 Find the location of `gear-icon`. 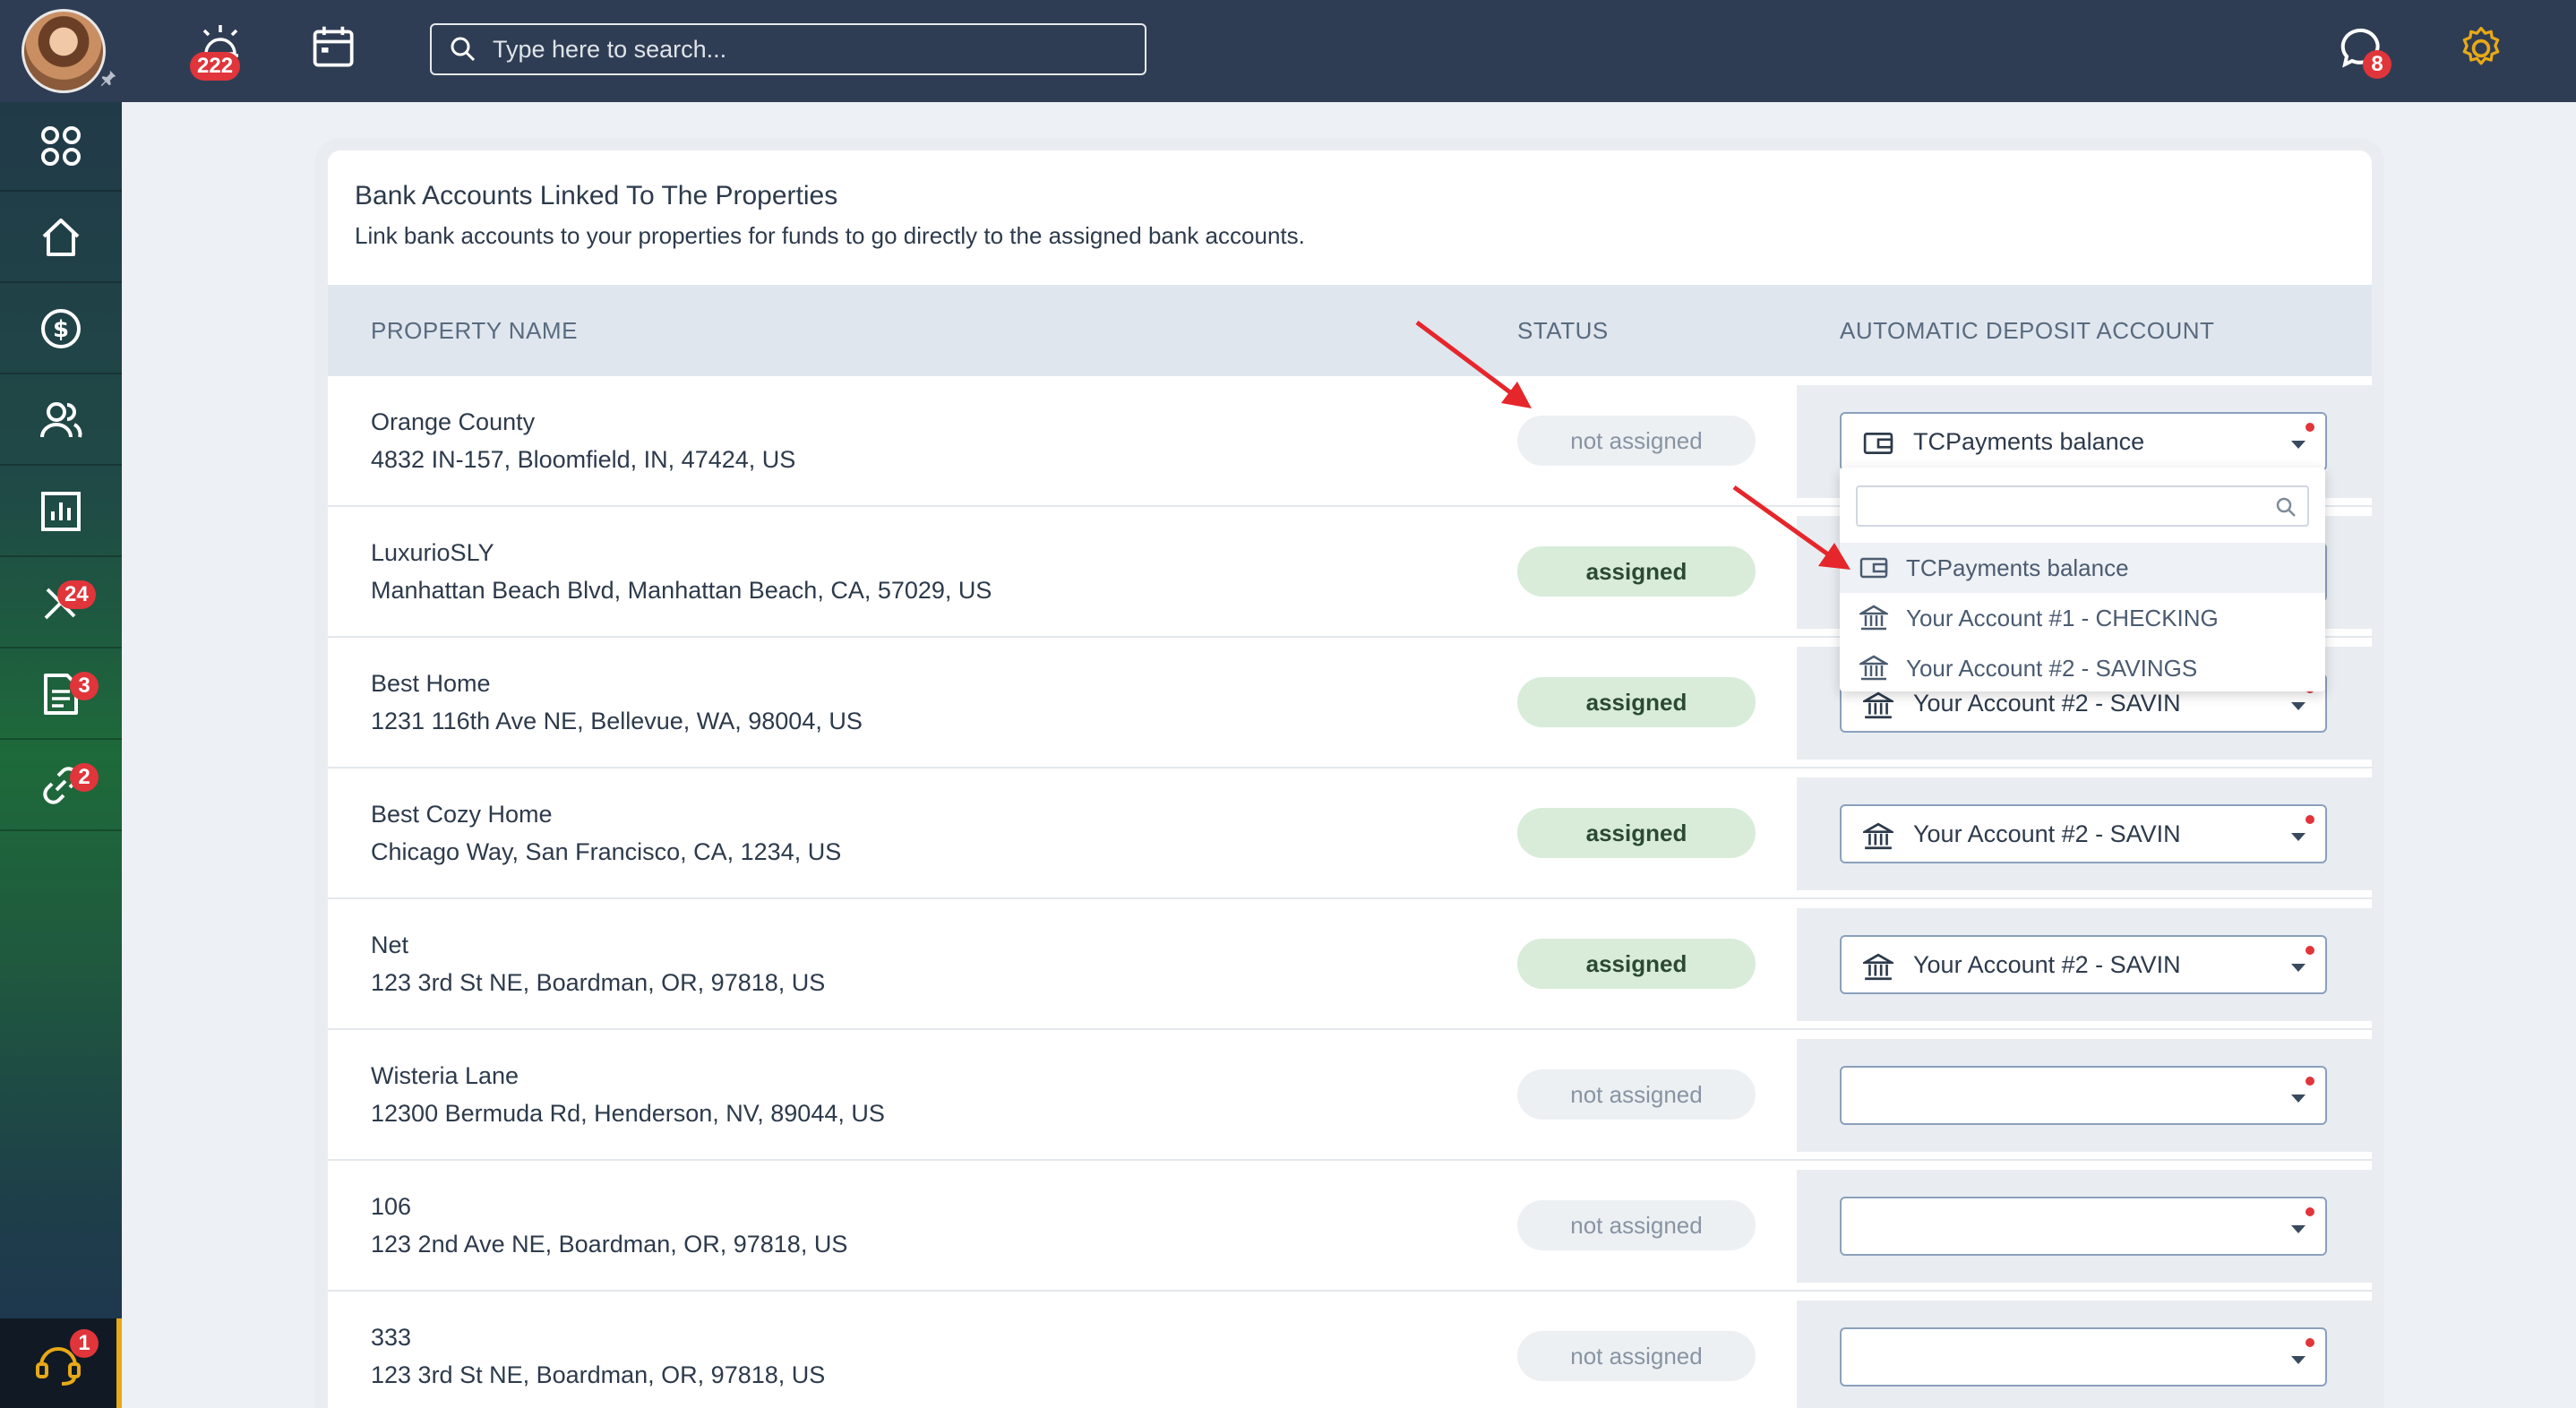

gear-icon is located at coordinates (2481, 48).